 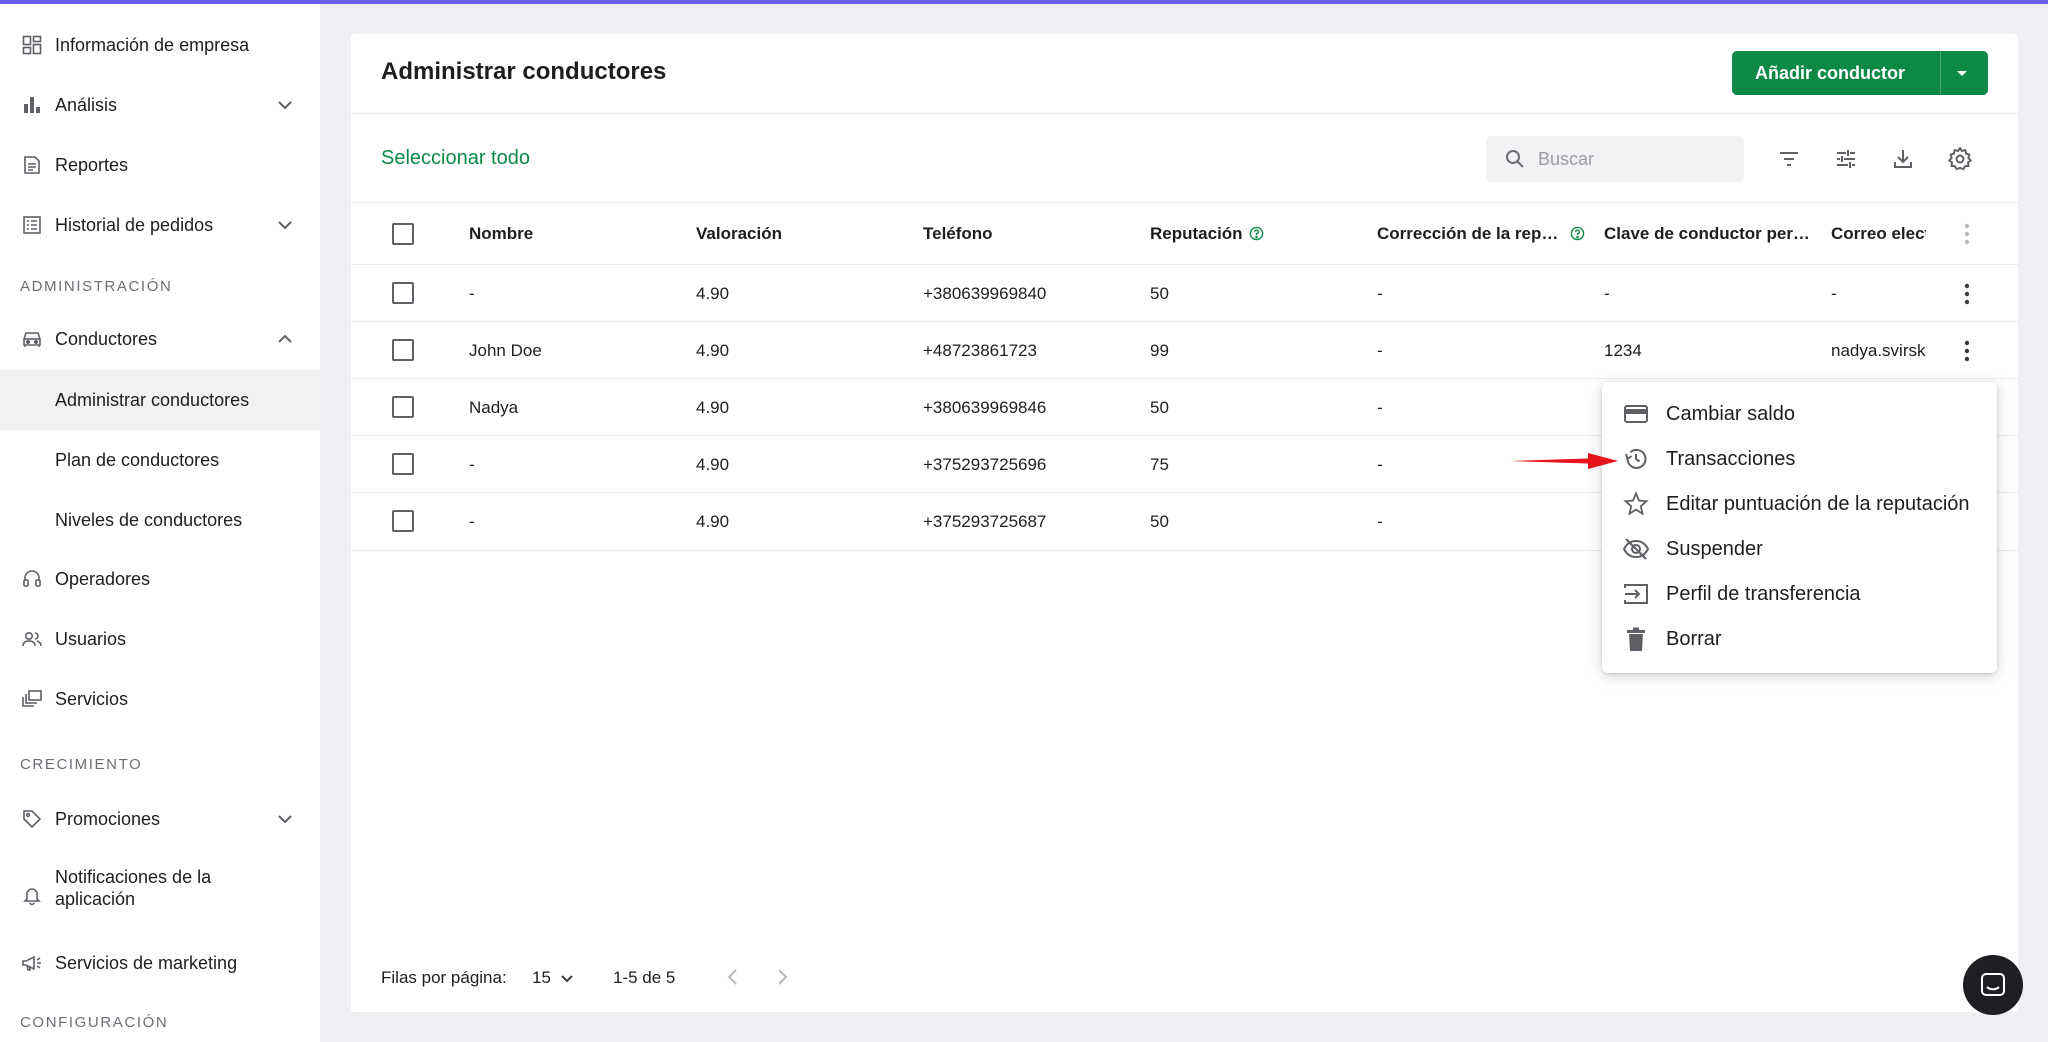 I want to click on sidebar-item-analytics: Análisis, so click(x=160, y=105).